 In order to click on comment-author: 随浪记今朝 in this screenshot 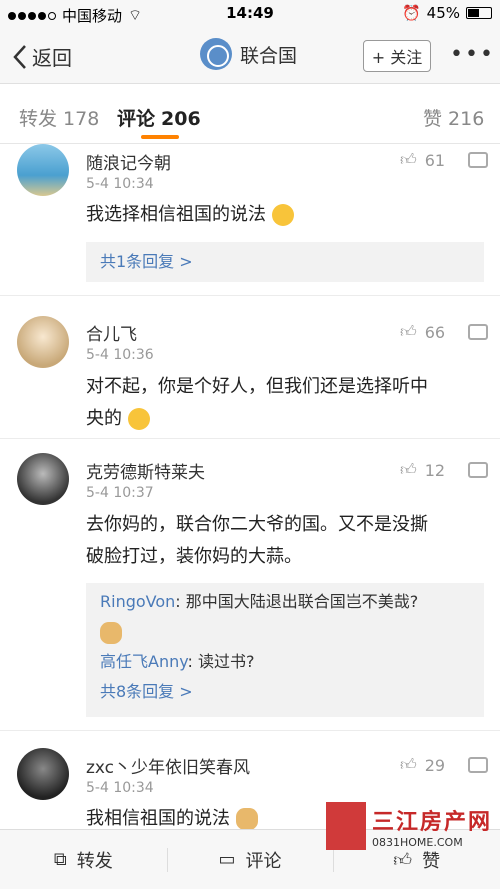, I will do `click(128, 161)`.